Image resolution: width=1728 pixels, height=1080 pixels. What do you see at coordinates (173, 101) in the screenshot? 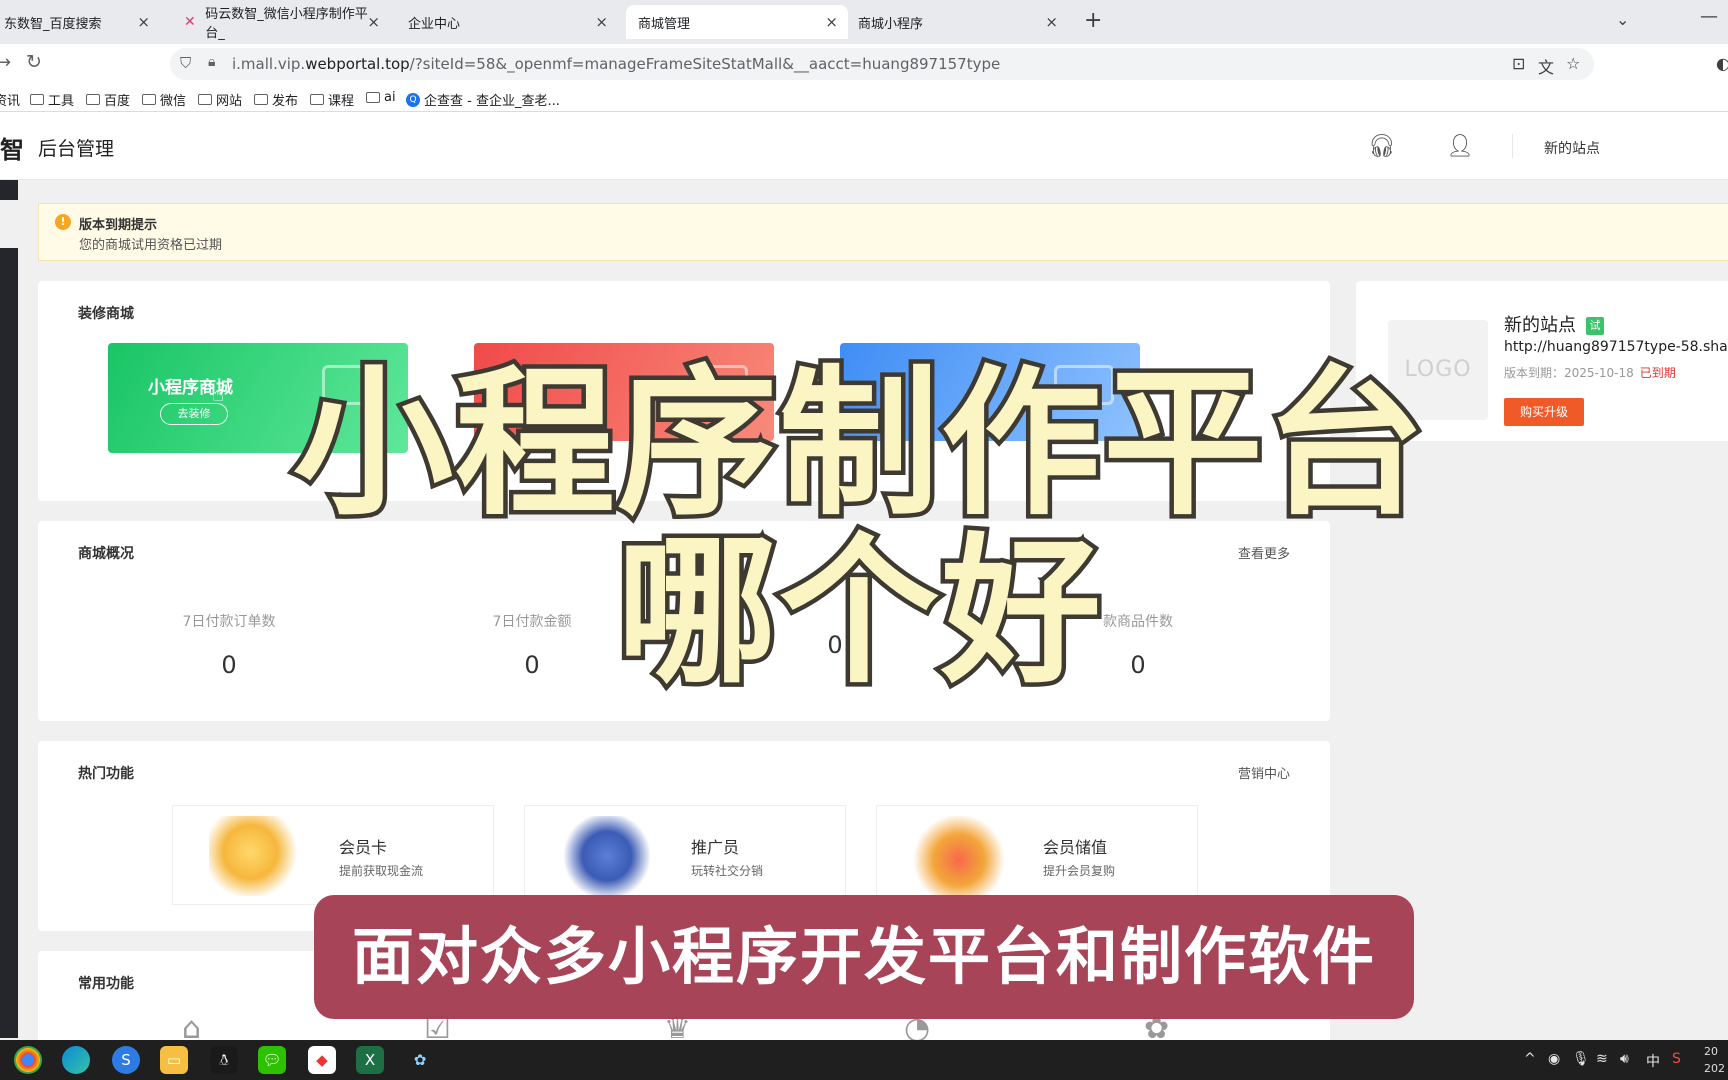
I see `bookmark-label: 微信` at bounding box center [173, 101].